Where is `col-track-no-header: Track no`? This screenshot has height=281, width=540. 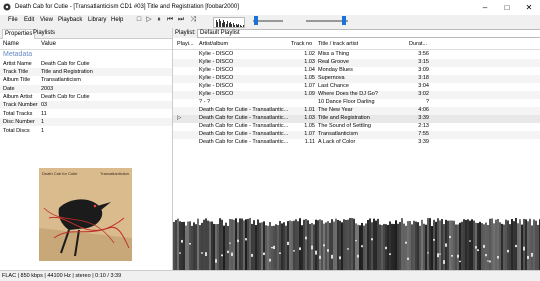
col-track-no-header: Track no is located at coordinates (301, 44).